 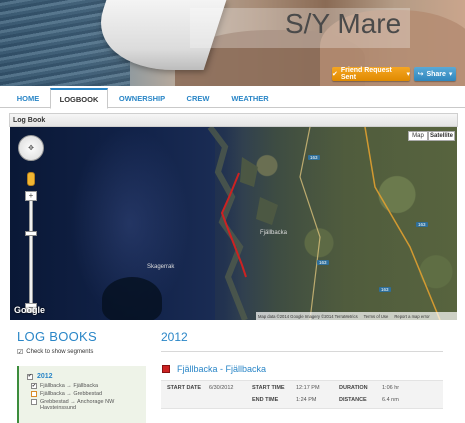 I want to click on report-map-error-link: Report a map error, so click(x=411, y=316).